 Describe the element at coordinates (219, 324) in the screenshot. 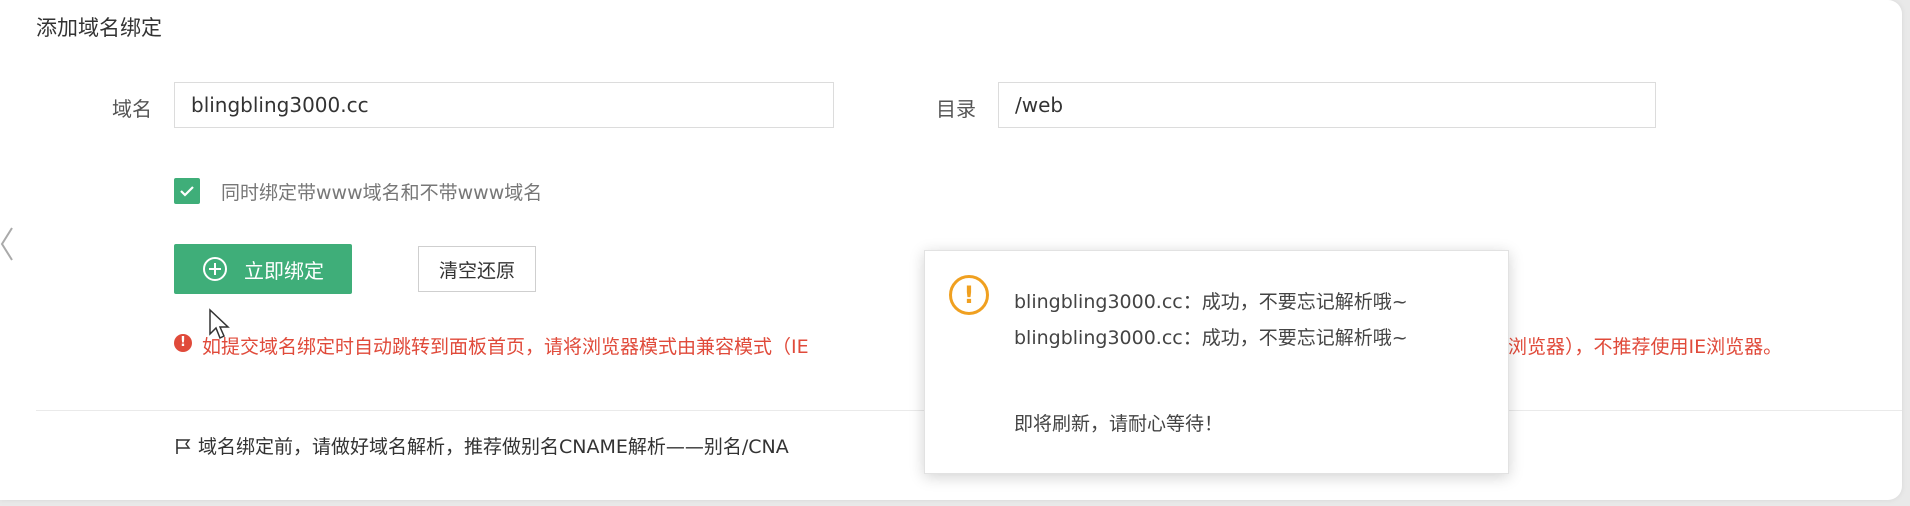

I see `mouse-cursor-icon` at that location.